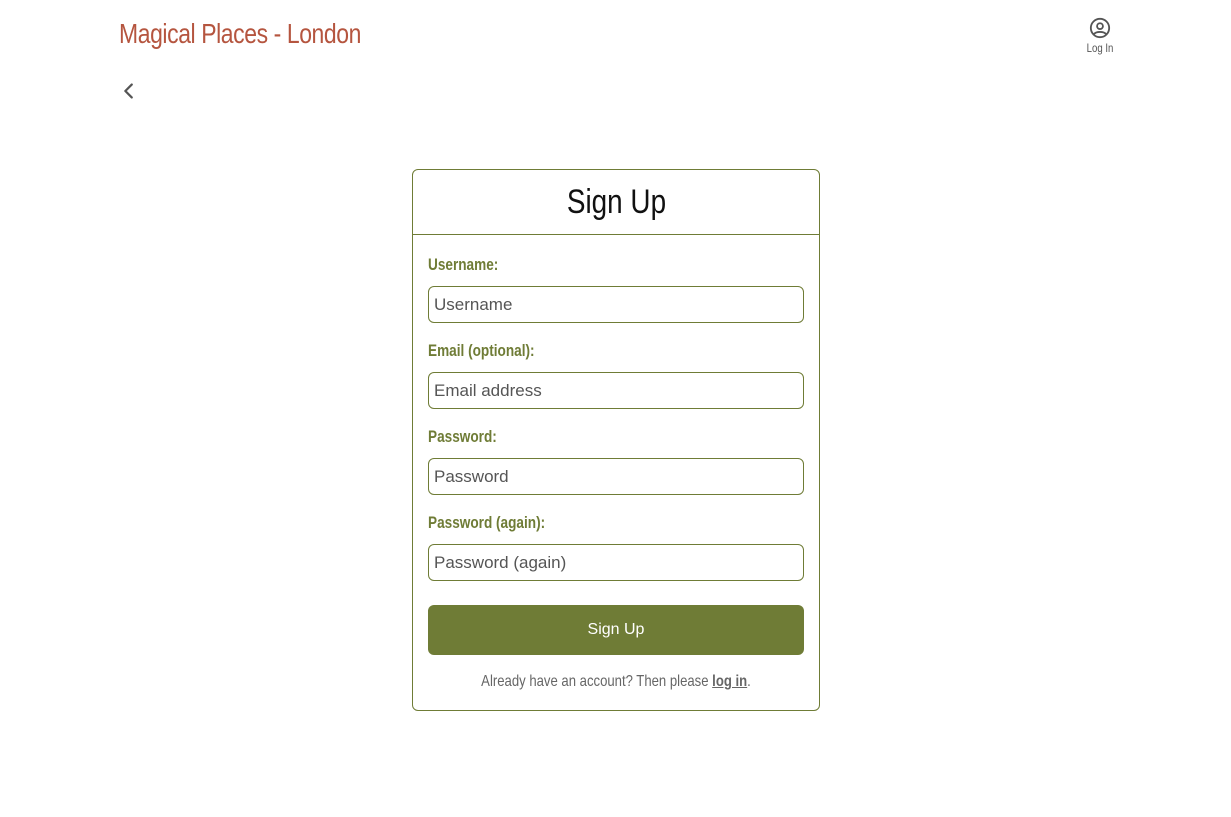 The height and width of the screenshot is (817, 1231). I want to click on login-prompt-suffix: ., so click(749, 681).